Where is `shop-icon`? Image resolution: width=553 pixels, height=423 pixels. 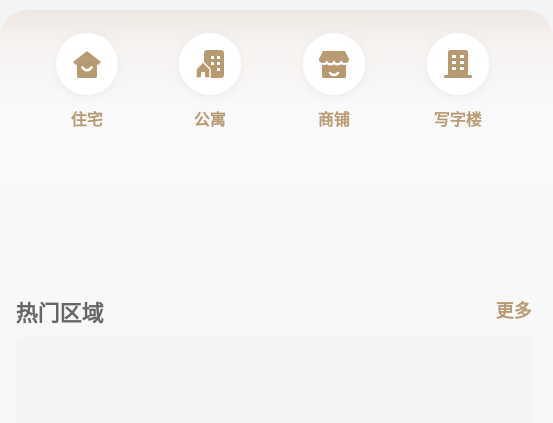 shop-icon is located at coordinates (334, 64).